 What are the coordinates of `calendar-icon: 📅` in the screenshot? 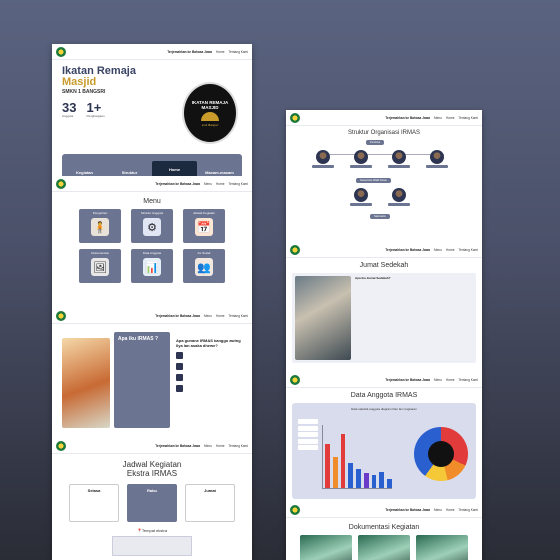 It's located at (204, 227).